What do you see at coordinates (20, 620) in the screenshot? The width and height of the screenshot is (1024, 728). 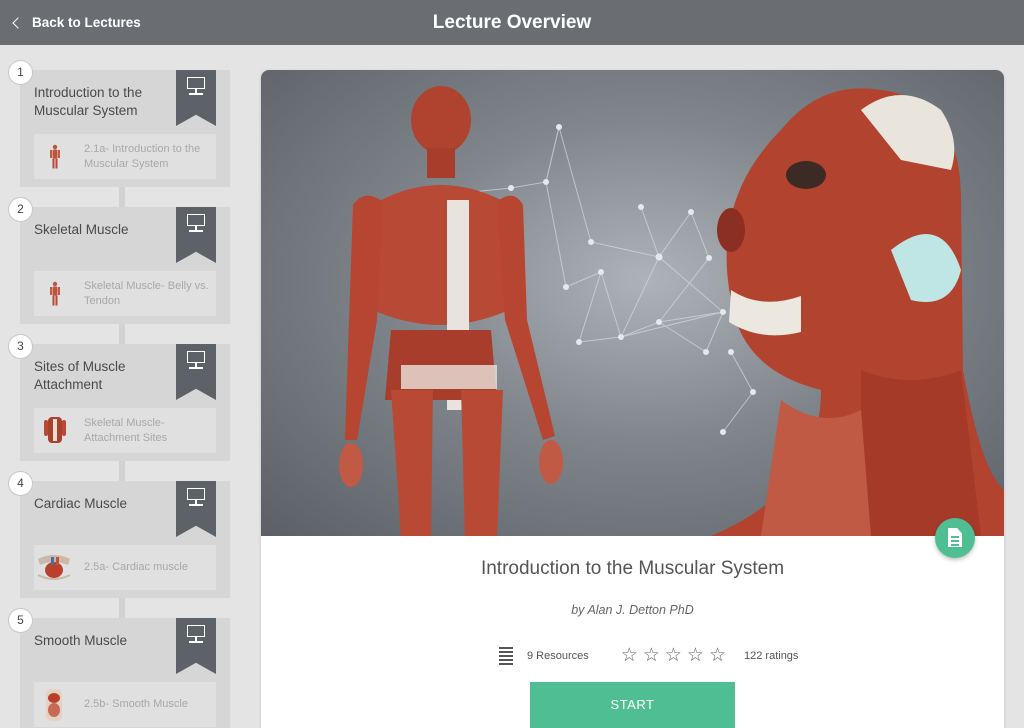 I see `lecture-number: 5` at bounding box center [20, 620].